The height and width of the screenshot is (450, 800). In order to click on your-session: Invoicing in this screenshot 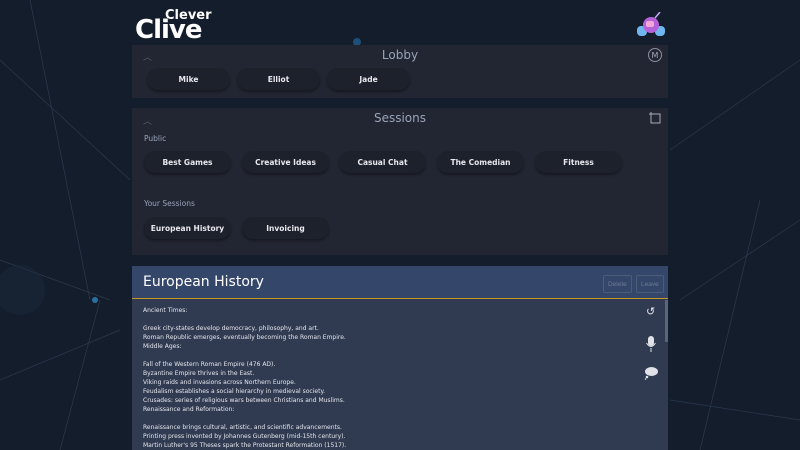, I will do `click(285, 228)`.